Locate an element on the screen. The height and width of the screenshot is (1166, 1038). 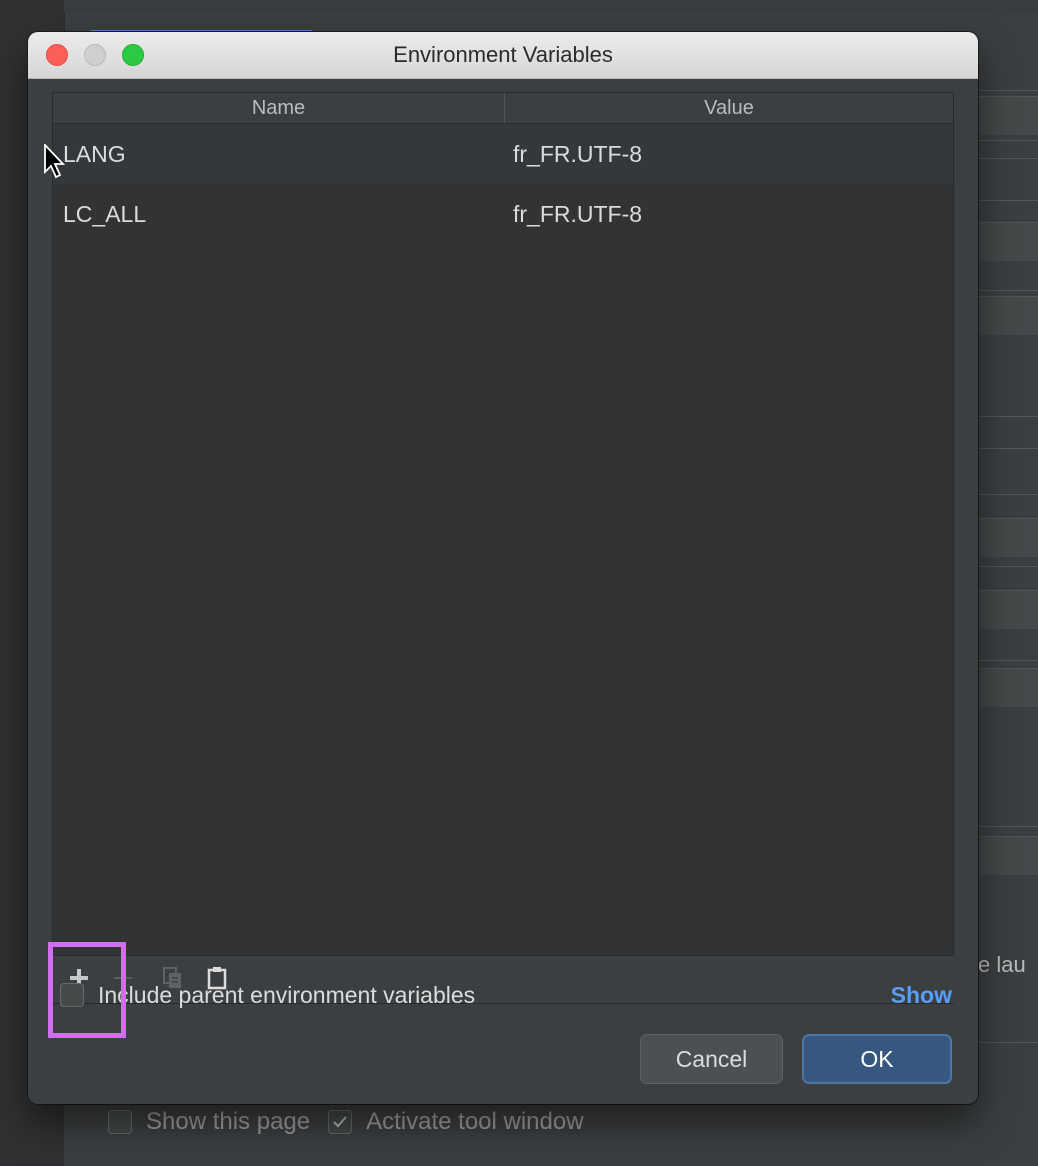
cancel-button: Cancel is located at coordinates (711, 1059).